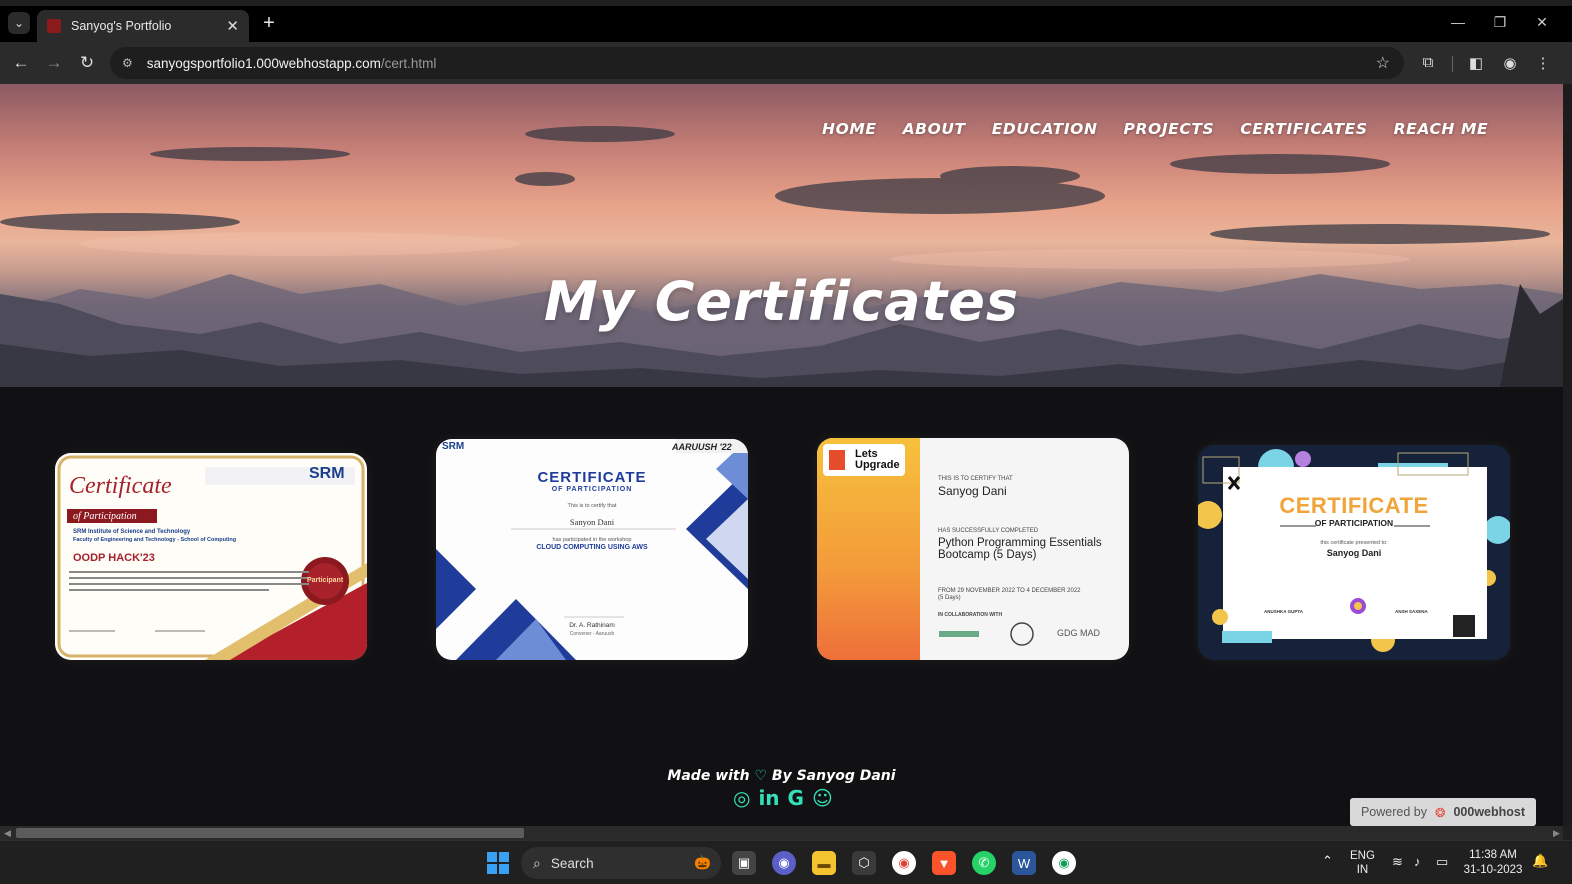 The image size is (1572, 884). Describe the element at coordinates (1440, 812) in the screenshot. I see `flame-icon: ❂` at that location.